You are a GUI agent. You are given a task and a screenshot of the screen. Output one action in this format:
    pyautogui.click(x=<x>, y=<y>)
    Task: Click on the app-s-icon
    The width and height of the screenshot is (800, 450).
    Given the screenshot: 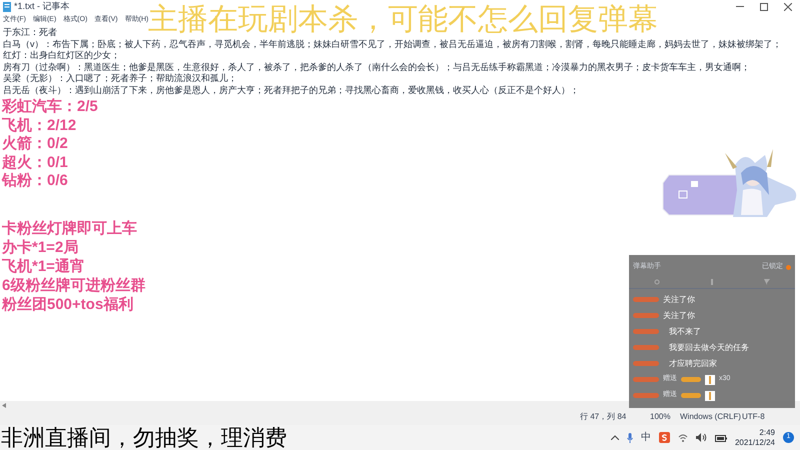 What is the action you would take?
    pyautogui.click(x=664, y=437)
    